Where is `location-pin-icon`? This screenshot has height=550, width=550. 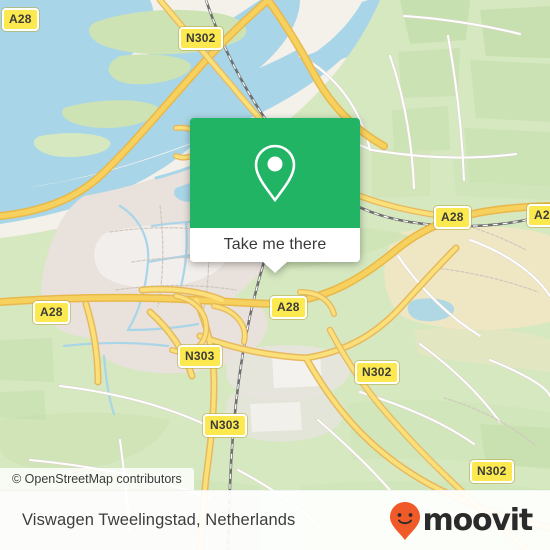 location-pin-icon is located at coordinates (275, 173).